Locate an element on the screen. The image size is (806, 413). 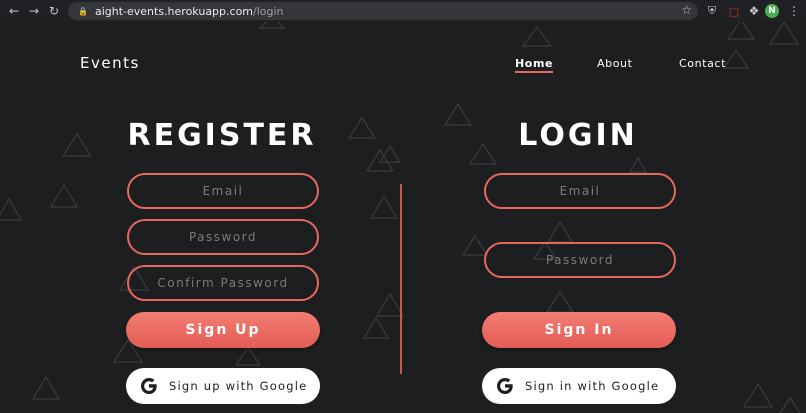
google-sign-in-label: Sign in with Google is located at coordinates (592, 386).